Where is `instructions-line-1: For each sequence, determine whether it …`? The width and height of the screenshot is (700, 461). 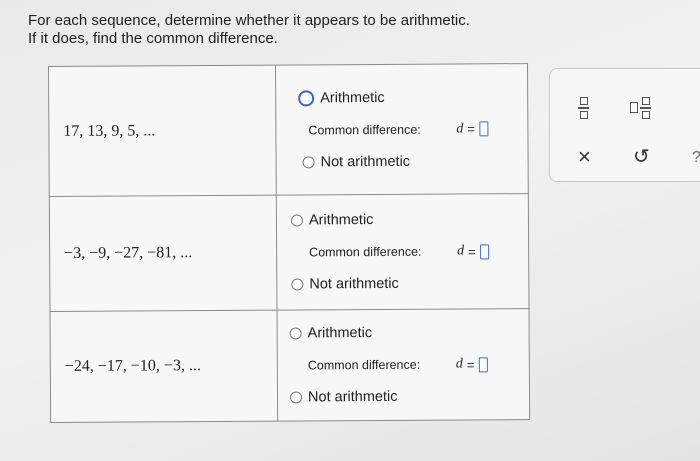
instructions-line-1: For each sequence, determine whether it … is located at coordinates (249, 20).